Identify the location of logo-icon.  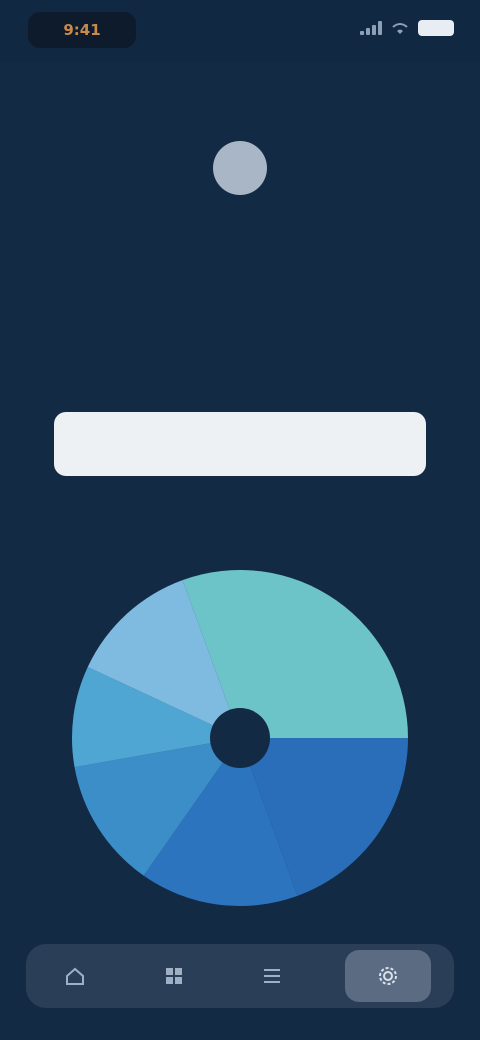
(240, 168).